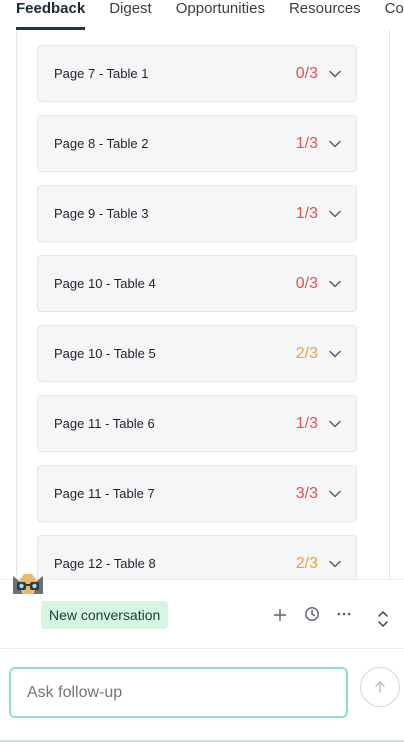 The width and height of the screenshot is (404, 742). I want to click on tab-colle: Colle, so click(394, 15).